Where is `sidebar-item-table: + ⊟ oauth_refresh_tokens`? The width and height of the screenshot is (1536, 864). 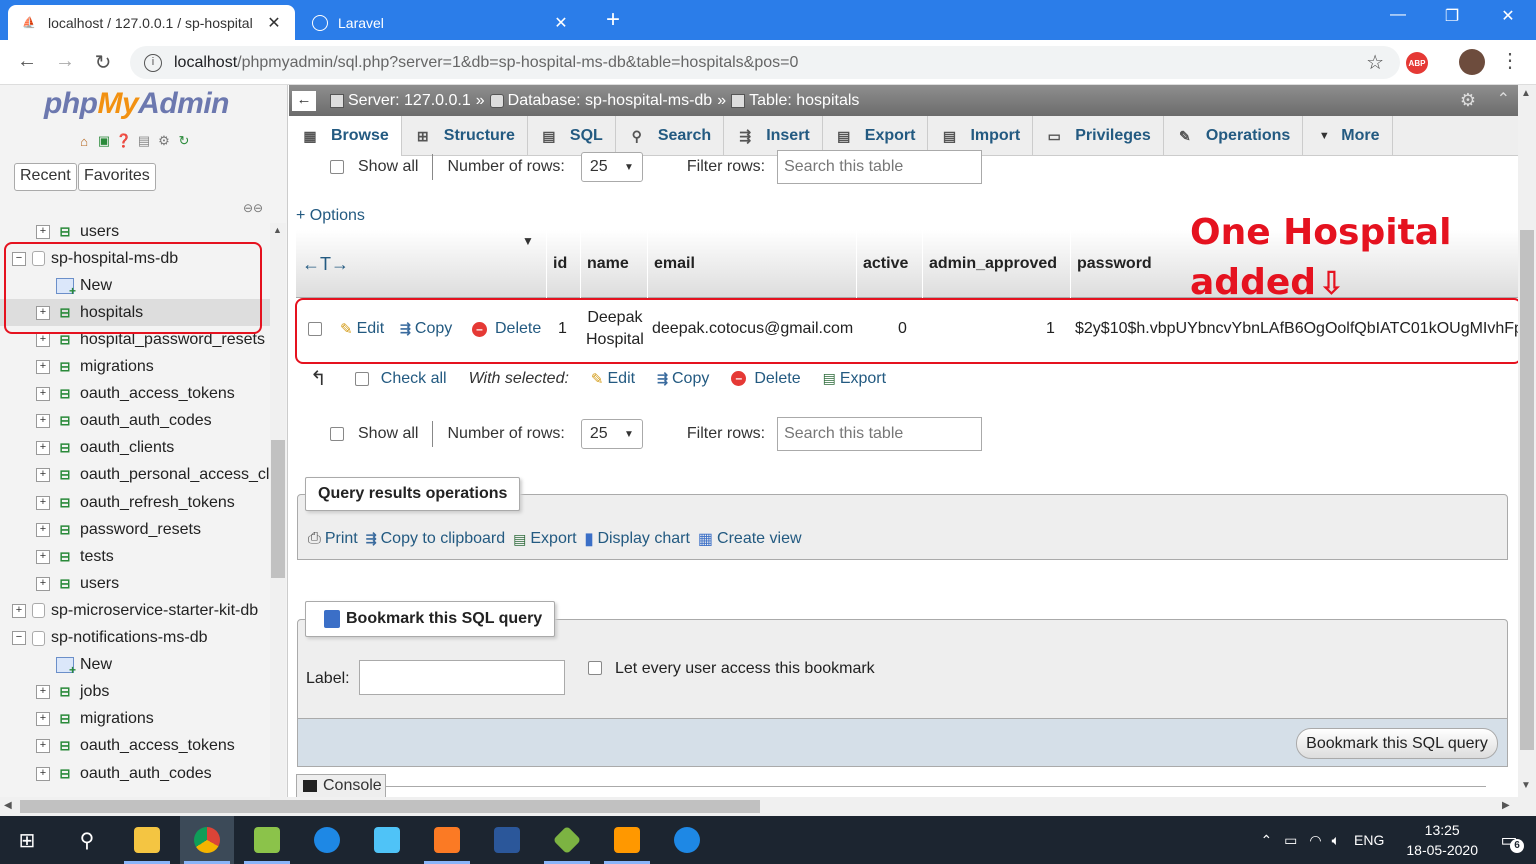
sidebar-item-table: + ⊟ oauth_refresh_tokens is located at coordinates (135, 502).